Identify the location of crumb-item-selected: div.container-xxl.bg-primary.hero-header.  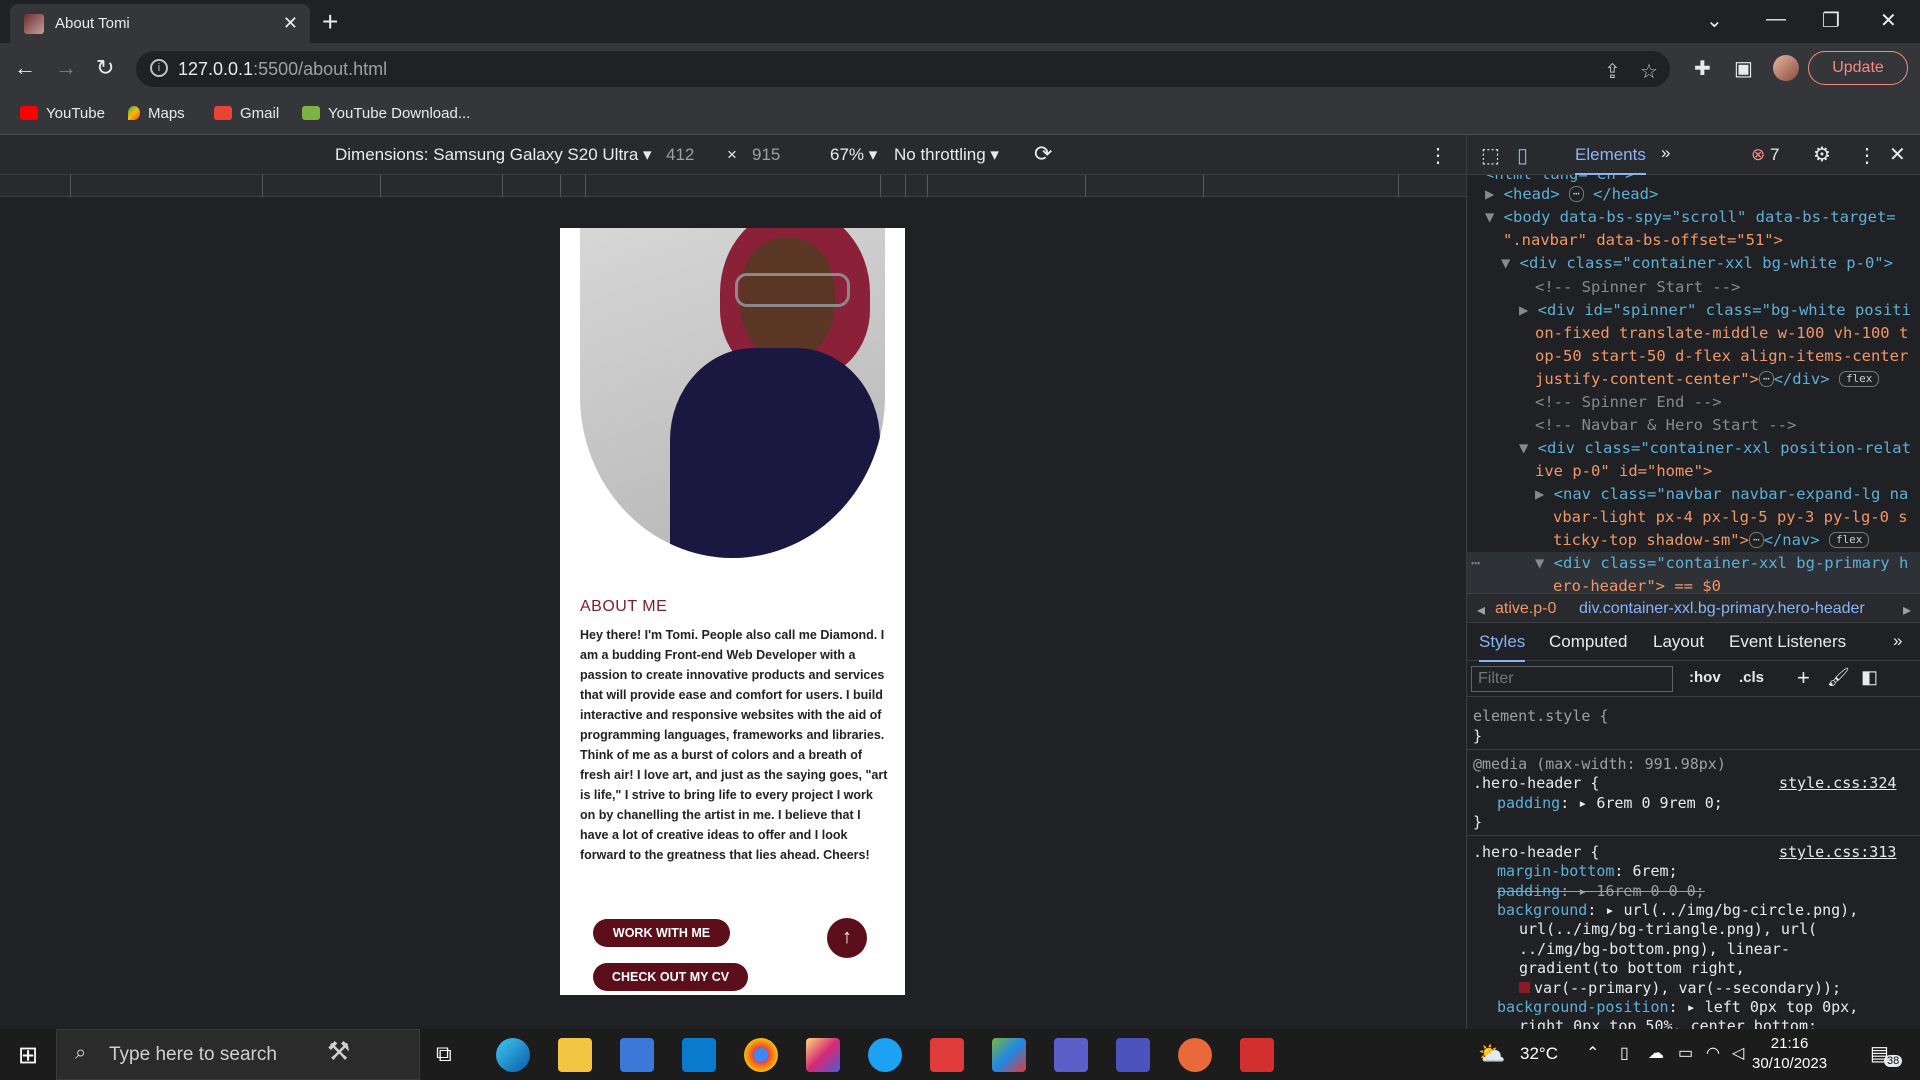
(1722, 609).